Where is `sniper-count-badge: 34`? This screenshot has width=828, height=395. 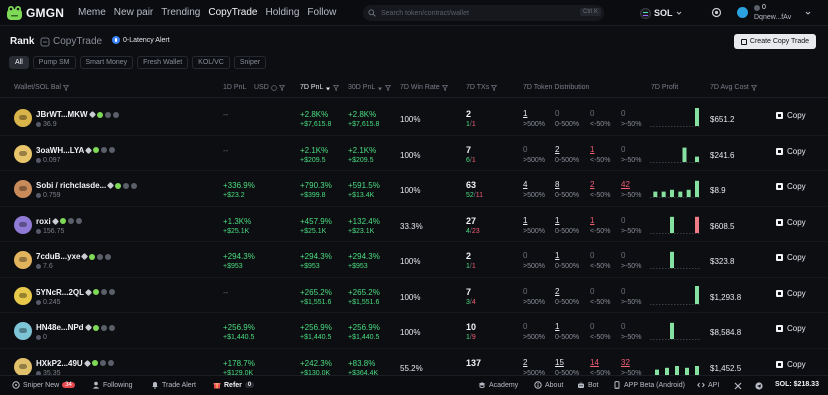
sniper-count-badge: 34 is located at coordinates (68, 385).